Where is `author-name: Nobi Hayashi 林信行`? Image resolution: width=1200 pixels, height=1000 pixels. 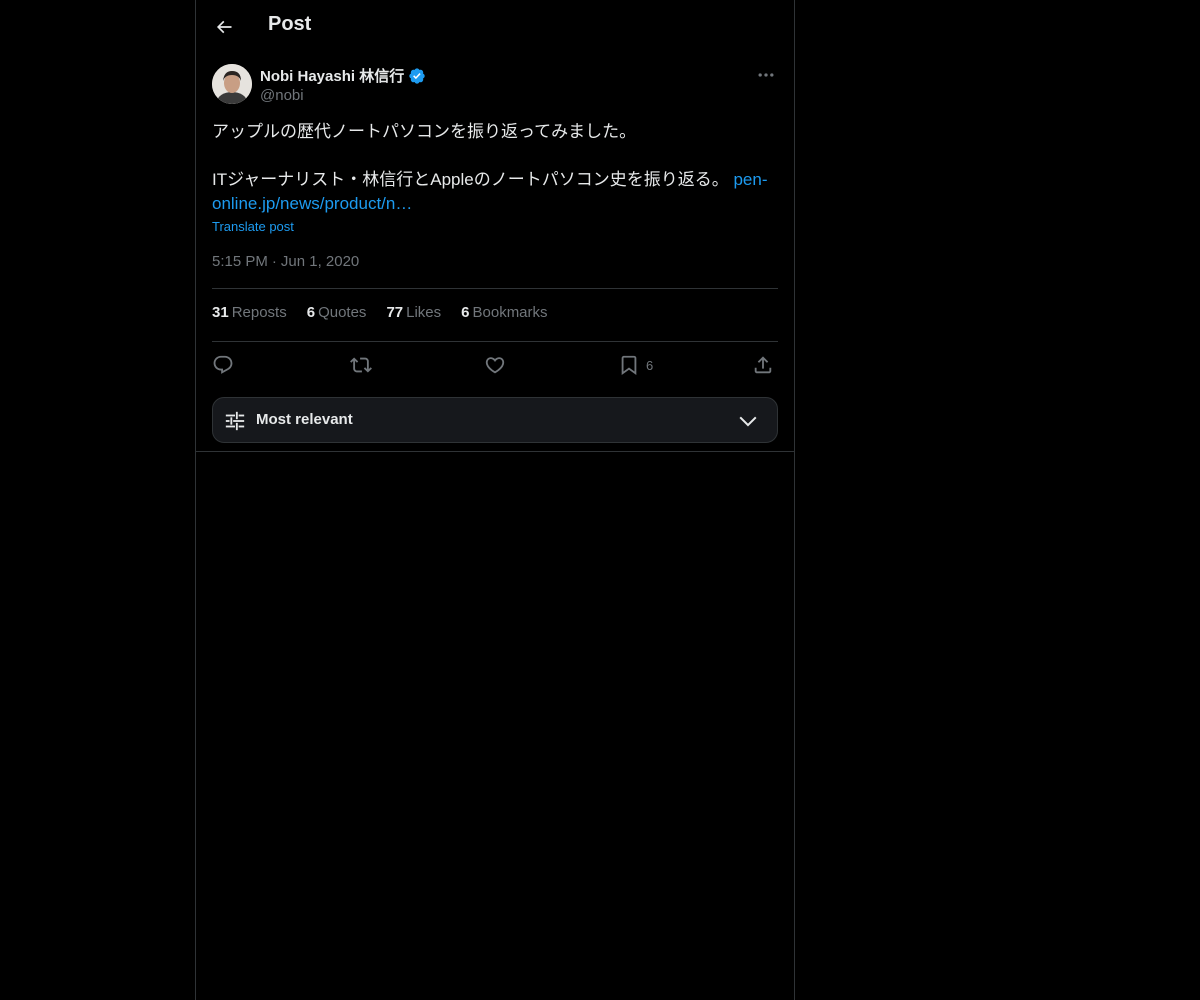
author-name: Nobi Hayashi 林信行 is located at coordinates (343, 75).